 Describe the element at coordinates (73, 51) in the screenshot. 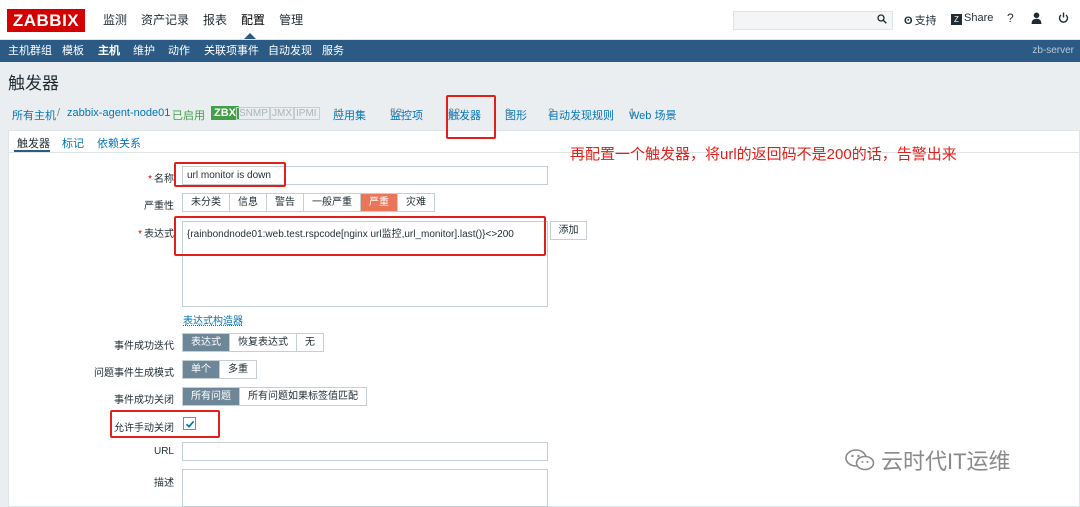

I see `subnav-templates: 模板` at that location.